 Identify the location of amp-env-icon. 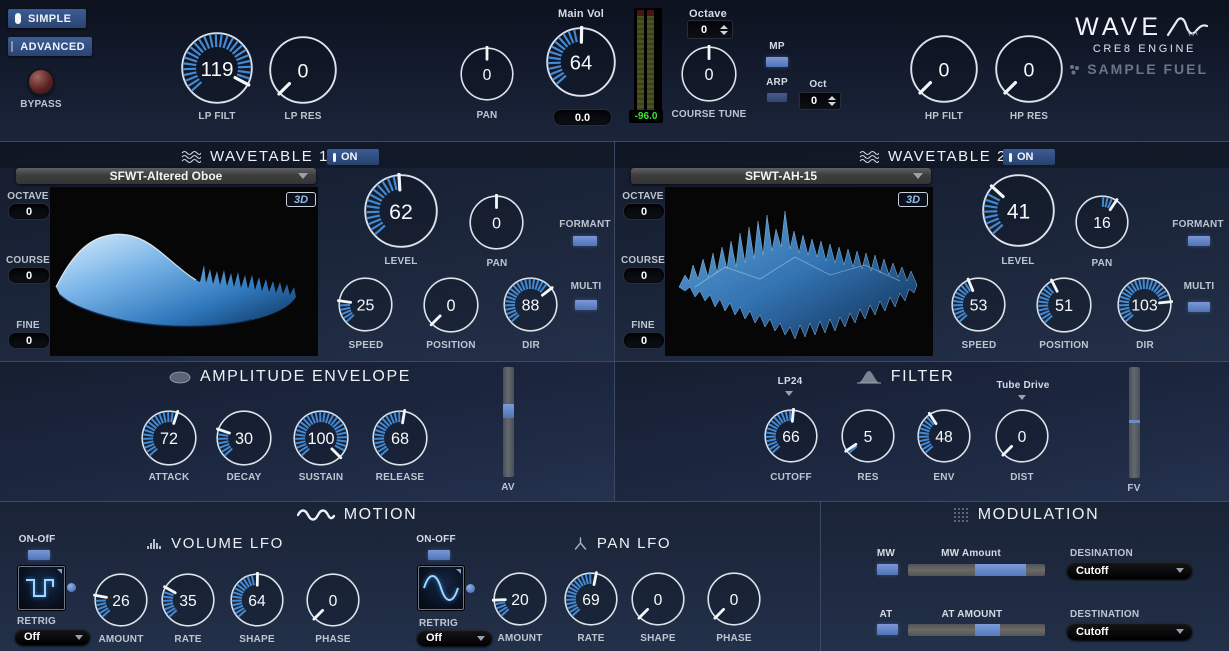
(180, 377).